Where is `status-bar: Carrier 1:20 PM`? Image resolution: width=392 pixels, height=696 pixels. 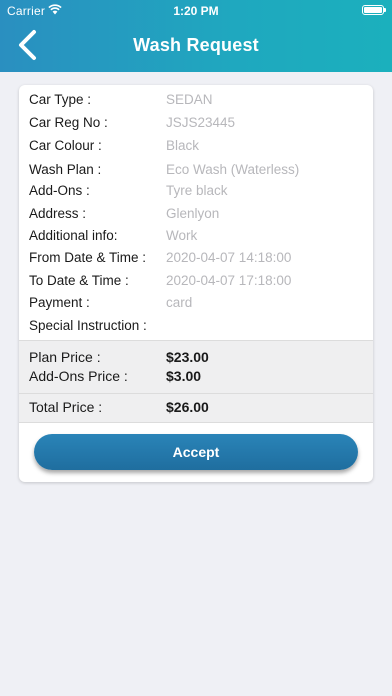 status-bar: Carrier 1:20 PM is located at coordinates (196, 11).